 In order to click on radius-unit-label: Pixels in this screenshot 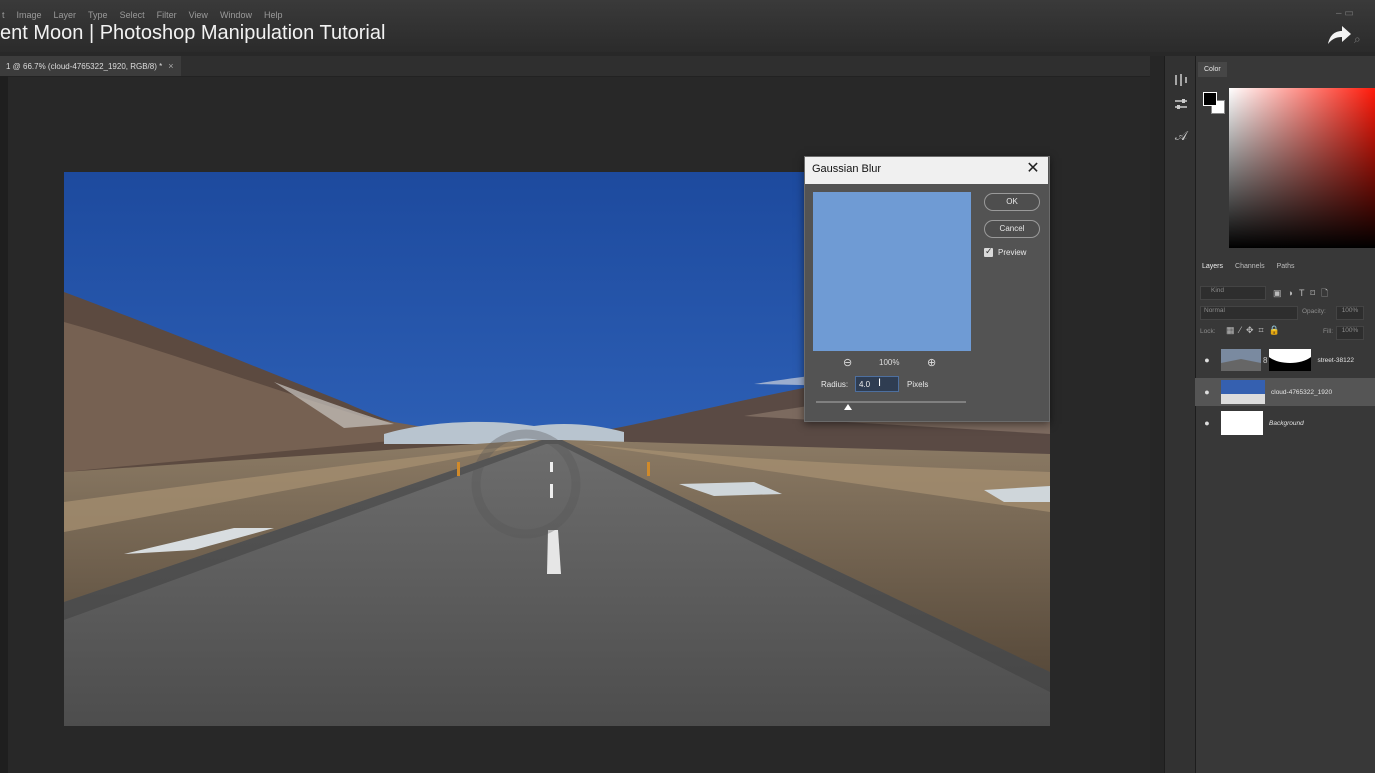, I will do `click(918, 384)`.